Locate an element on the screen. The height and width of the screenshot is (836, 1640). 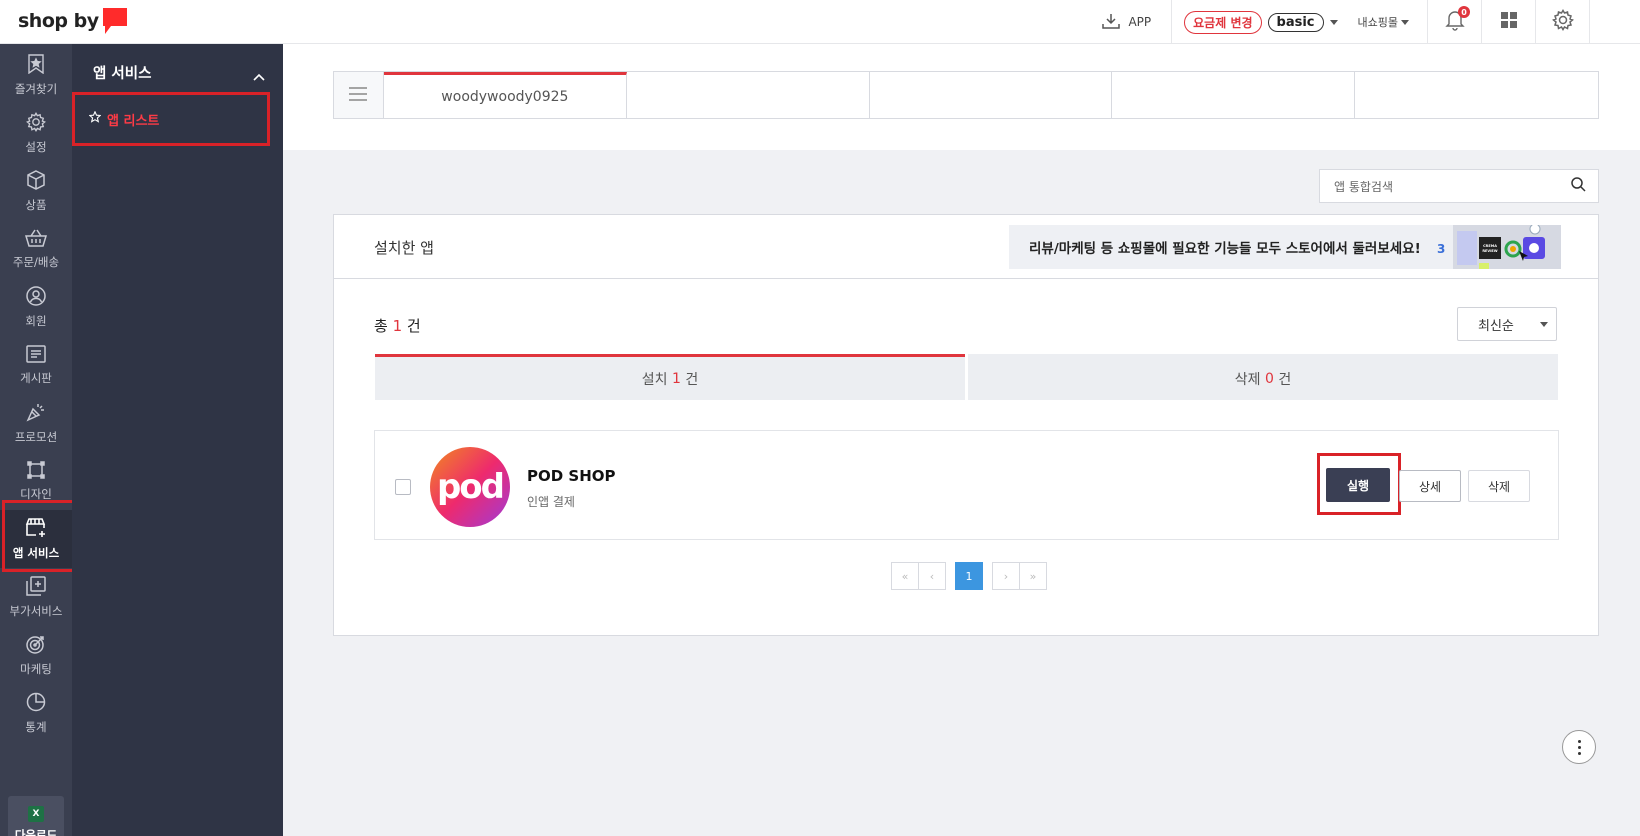
delete-button: 삭제 is located at coordinates (1499, 486).